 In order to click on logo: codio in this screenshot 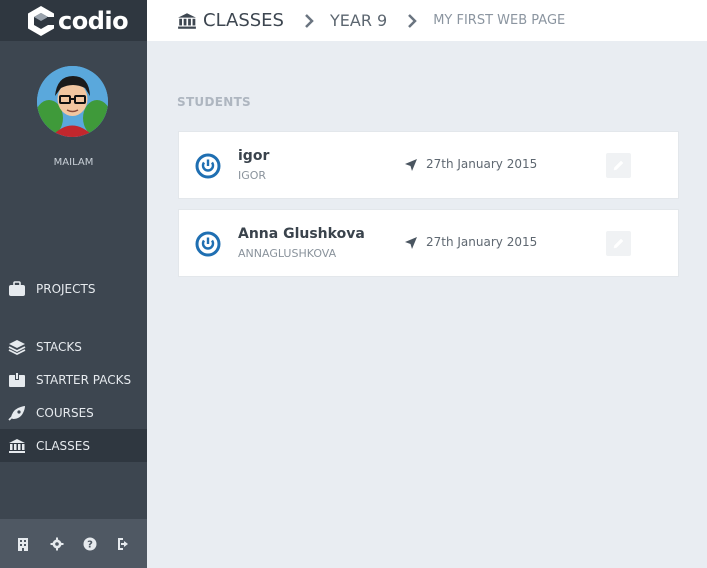, I will do `click(73, 20)`.